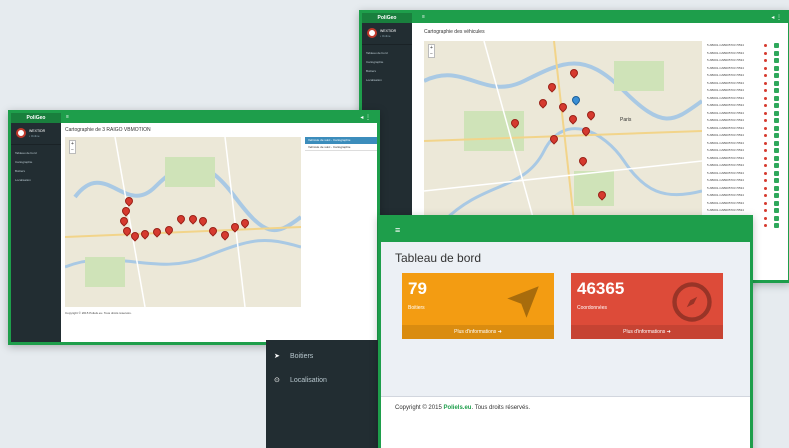 The width and height of the screenshot is (789, 448). I want to click on top-navbar: ≡, so click(565, 230).